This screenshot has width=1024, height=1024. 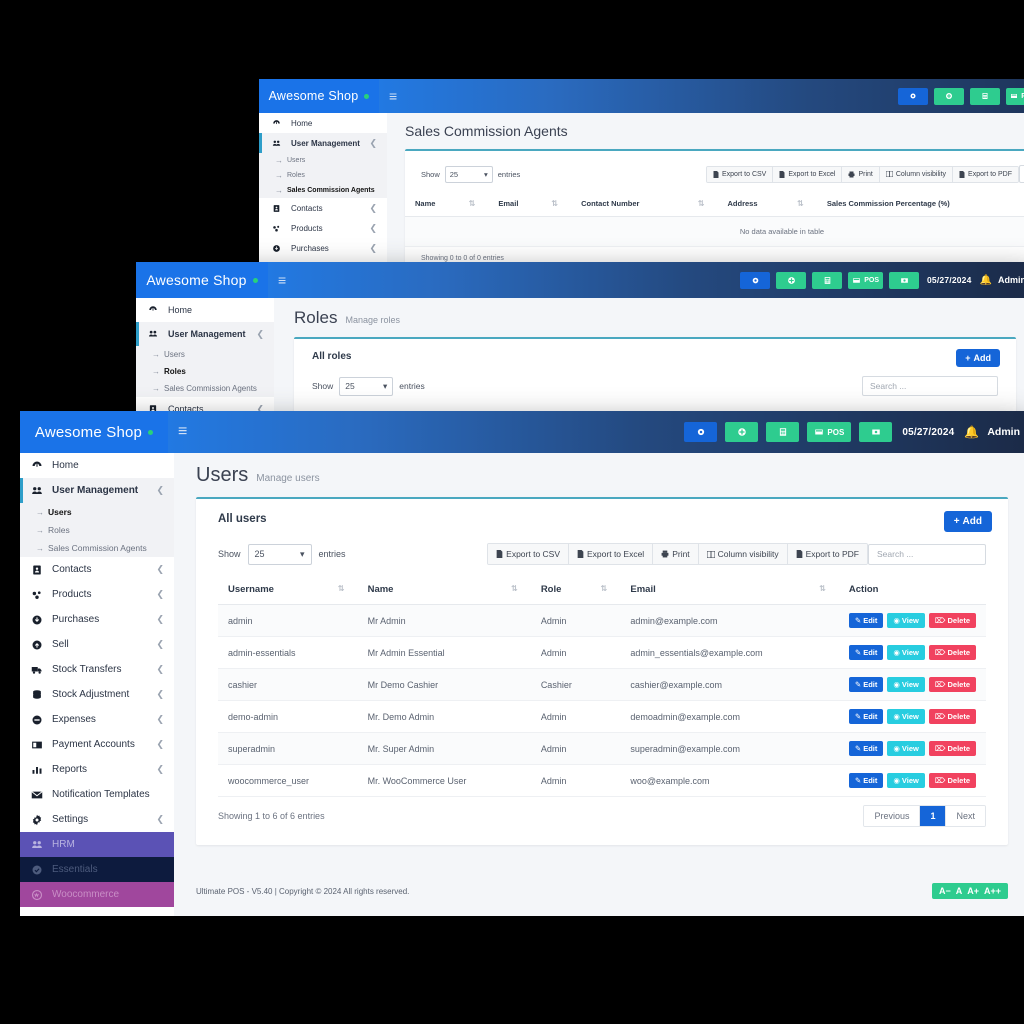 I want to click on print-button: Print, so click(x=676, y=554).